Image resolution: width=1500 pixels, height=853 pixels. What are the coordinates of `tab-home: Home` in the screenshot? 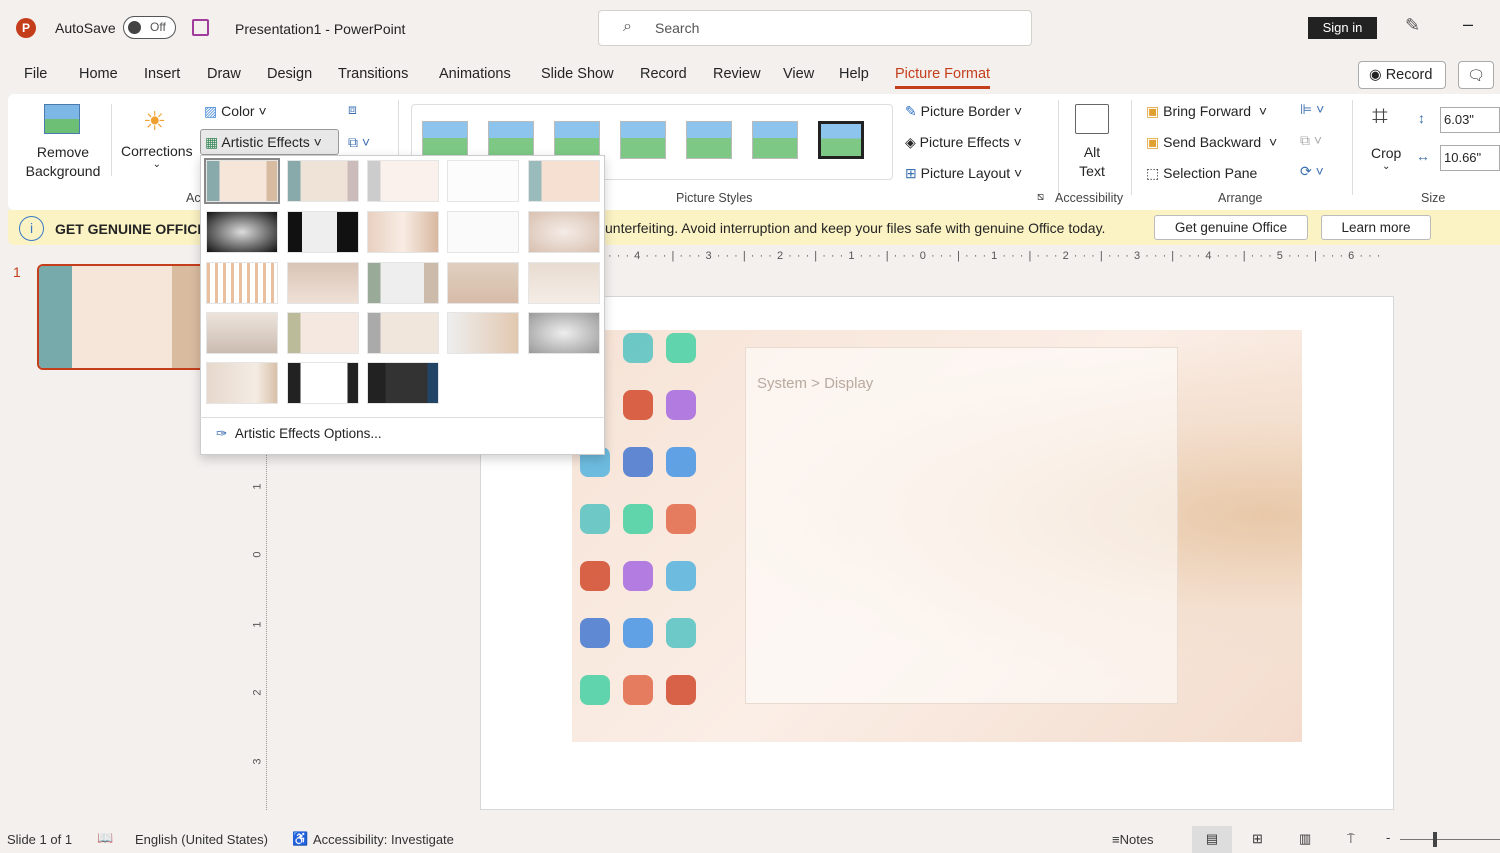 It's located at (98, 74).